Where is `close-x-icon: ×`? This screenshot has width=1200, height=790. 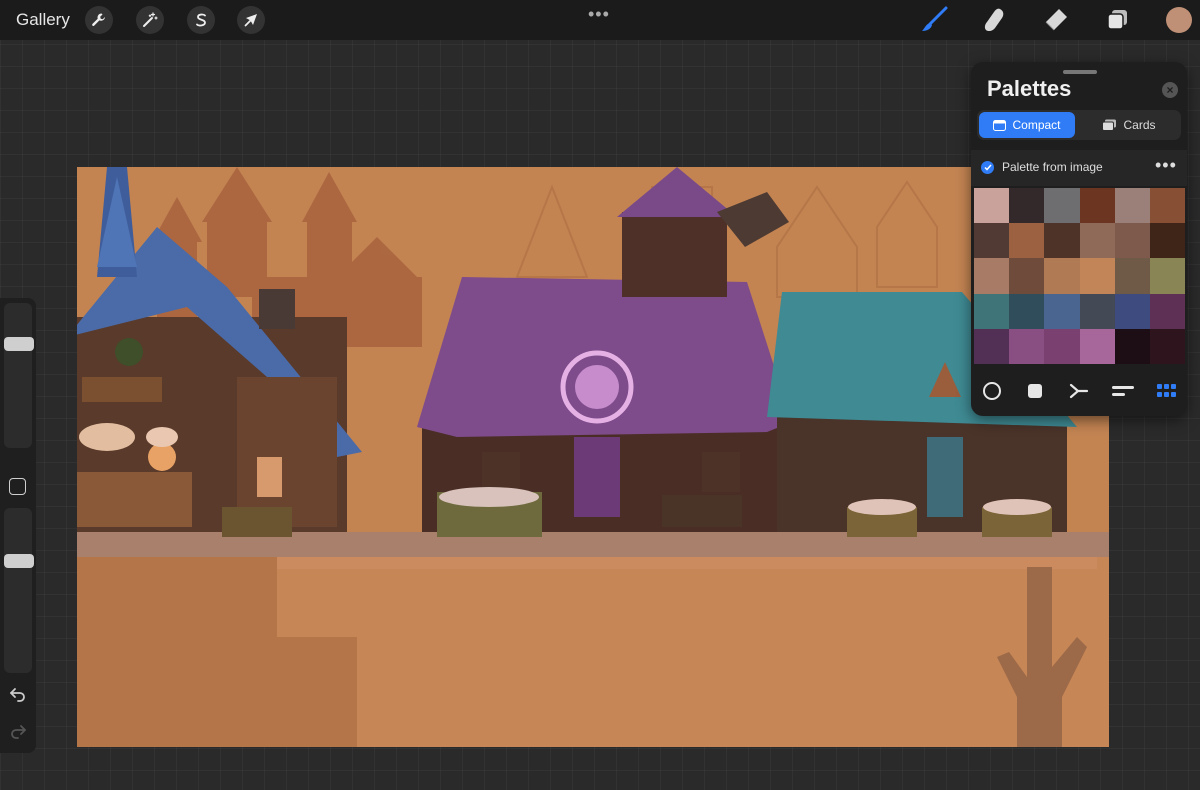
close-x-icon: × is located at coordinates (1170, 90).